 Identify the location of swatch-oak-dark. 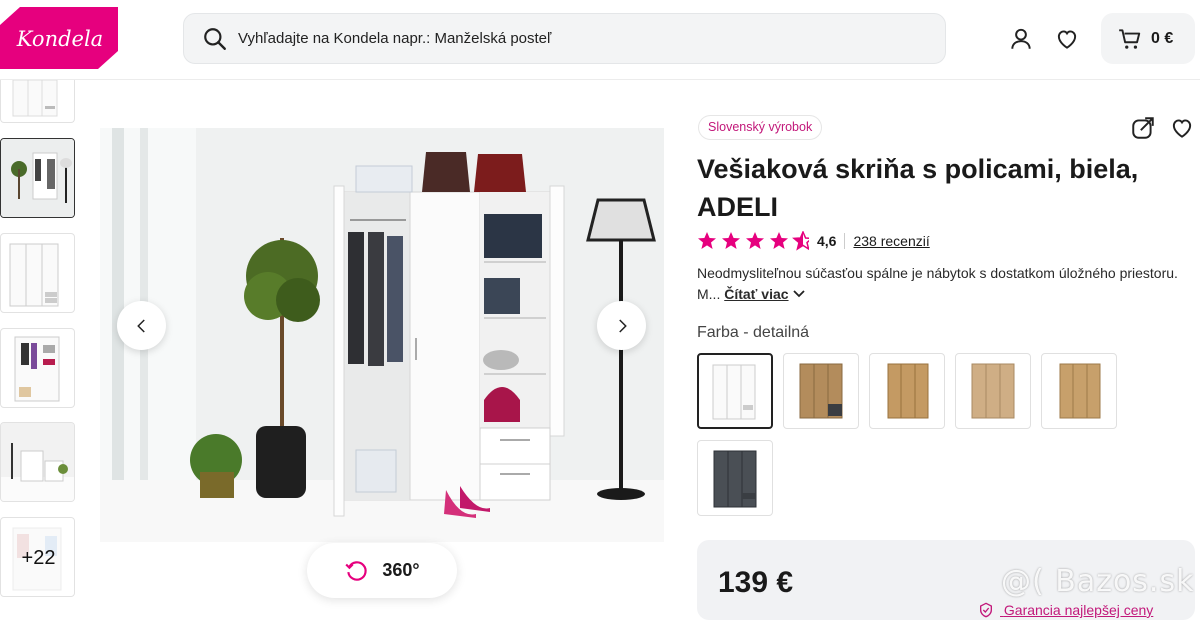
(821, 391).